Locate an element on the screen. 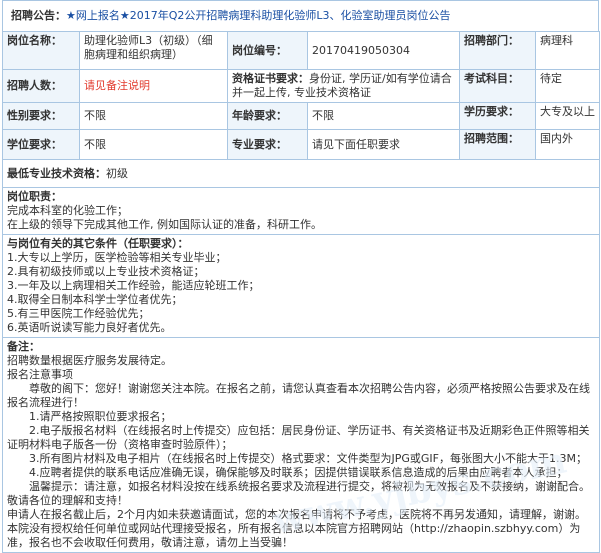 The width and height of the screenshot is (601, 553). condition-line: 5.有三甲医院工作经验优先； is located at coordinates (78, 313).